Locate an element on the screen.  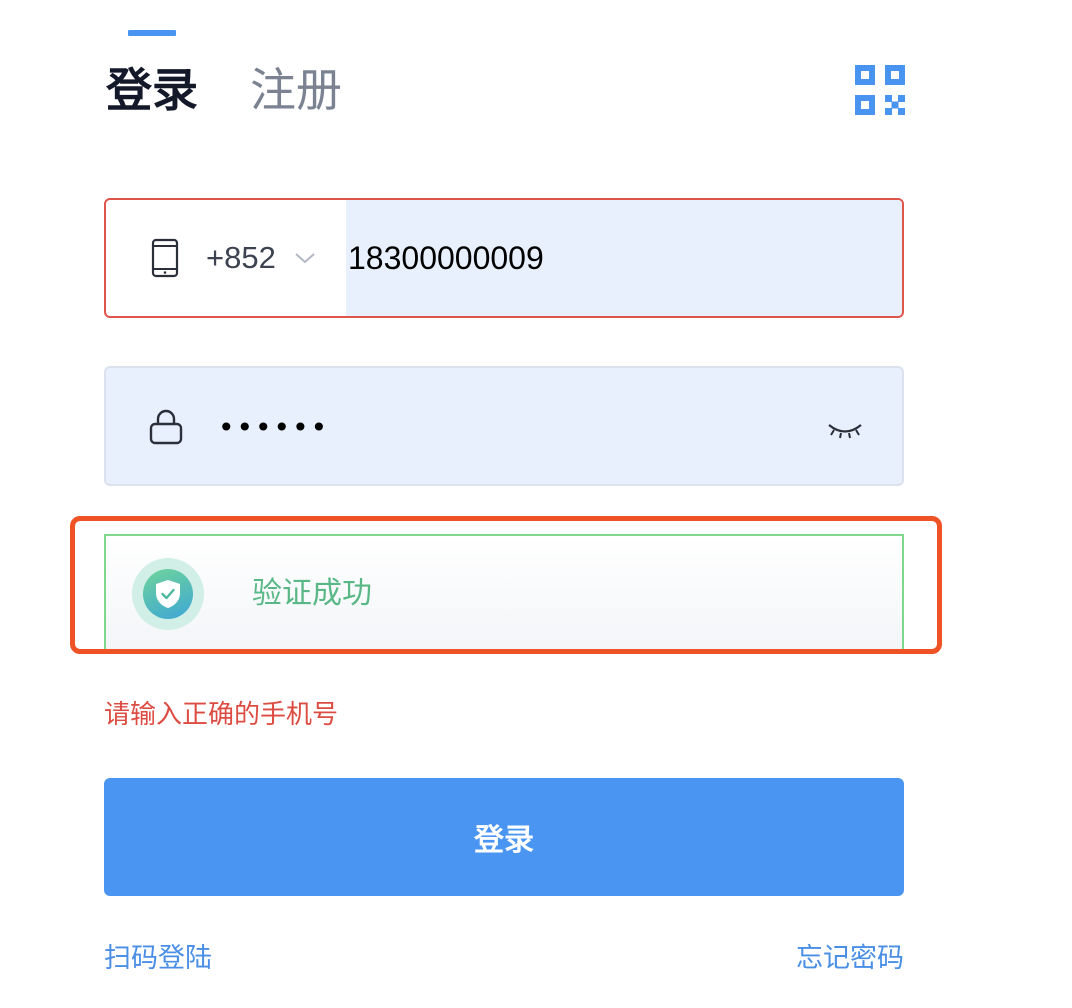
password-field is located at coordinates (504, 426).